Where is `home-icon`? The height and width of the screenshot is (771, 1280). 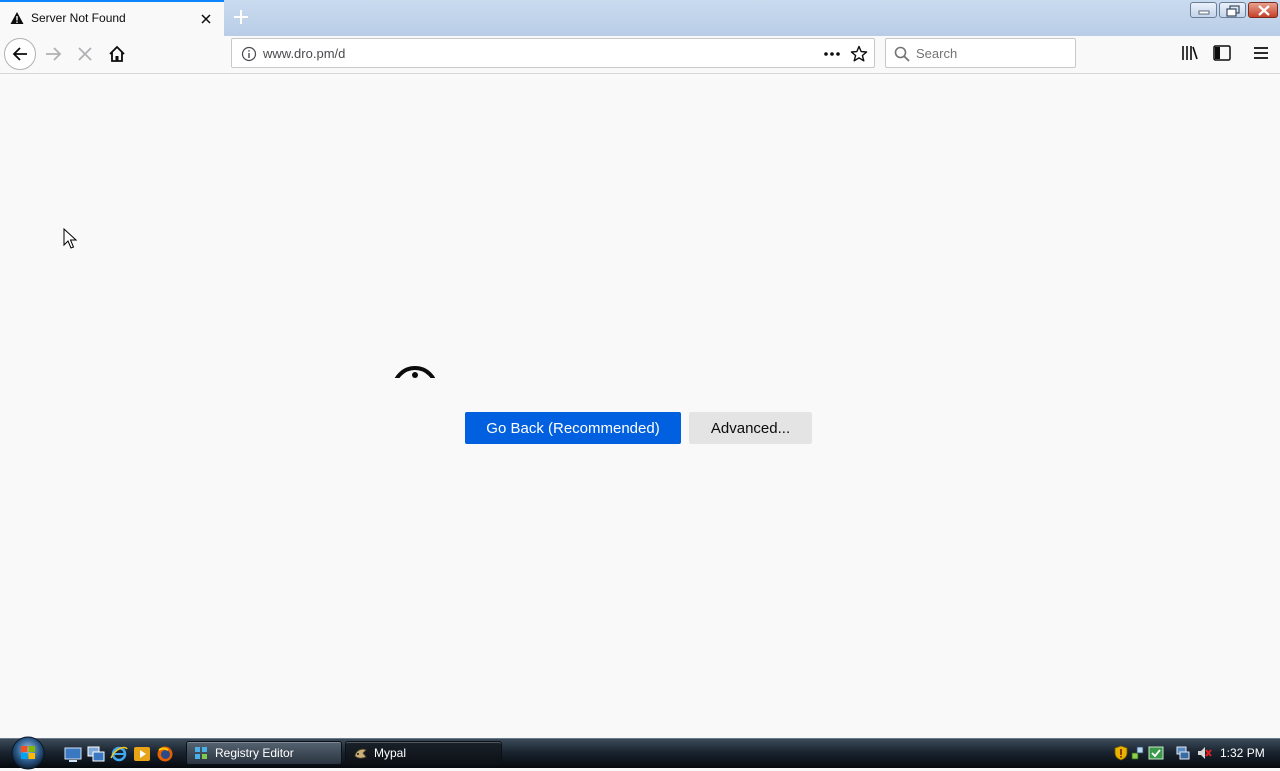
home-icon is located at coordinates (117, 54).